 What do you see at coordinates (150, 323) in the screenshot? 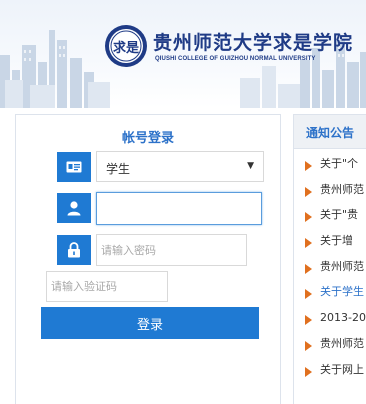
I see `login-button: 登录` at bounding box center [150, 323].